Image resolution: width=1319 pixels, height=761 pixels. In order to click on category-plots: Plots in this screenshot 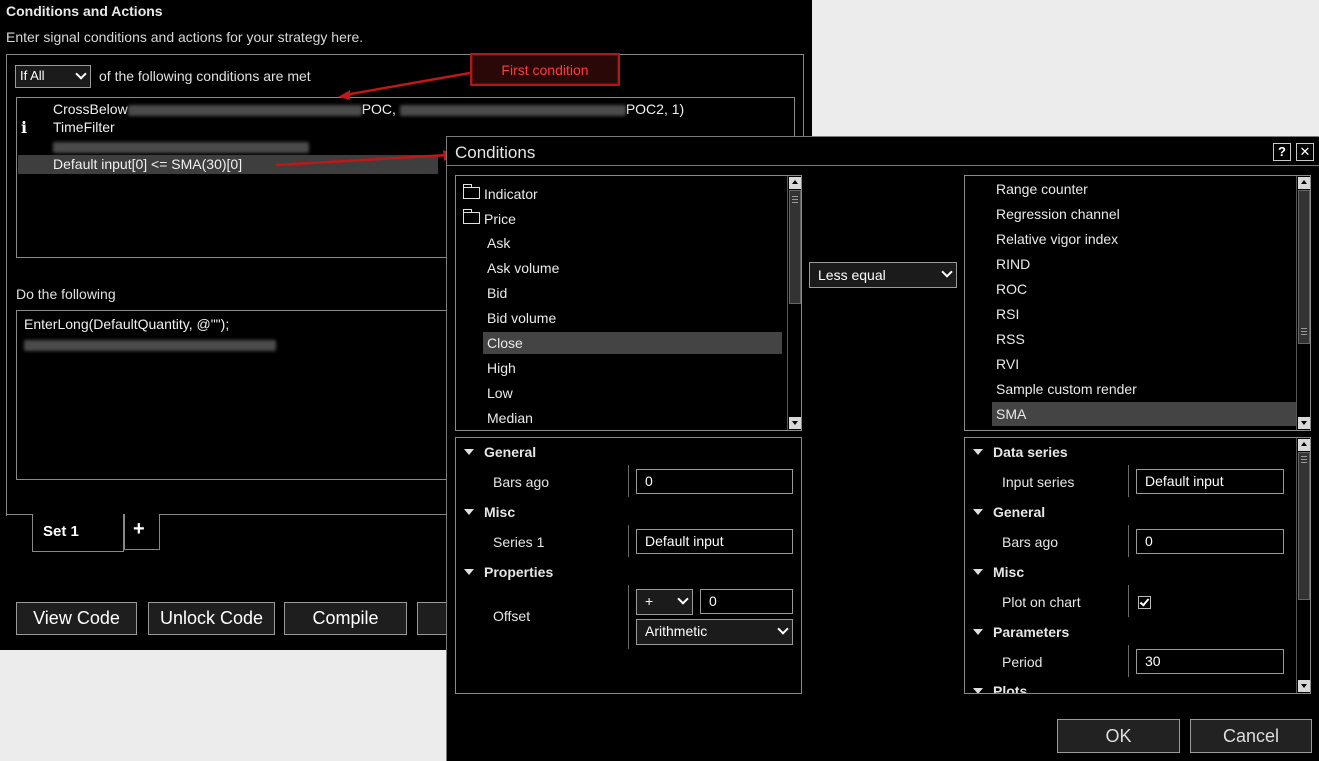, I will do `click(1000, 688)`.